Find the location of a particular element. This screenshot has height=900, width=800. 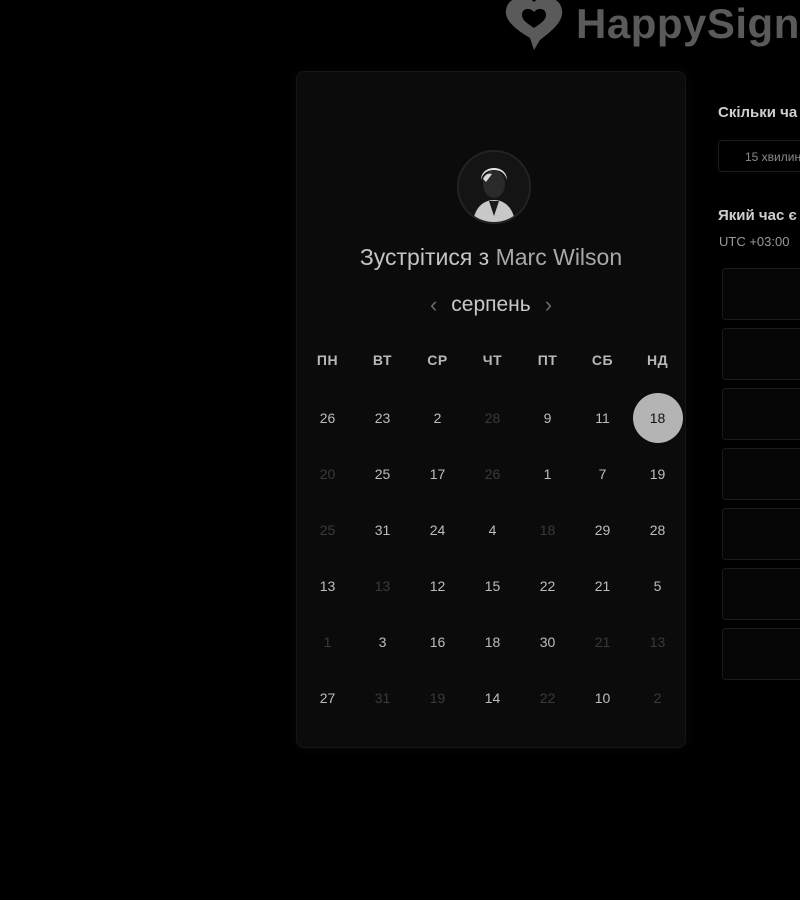

day-number: 17 is located at coordinates (437, 474).